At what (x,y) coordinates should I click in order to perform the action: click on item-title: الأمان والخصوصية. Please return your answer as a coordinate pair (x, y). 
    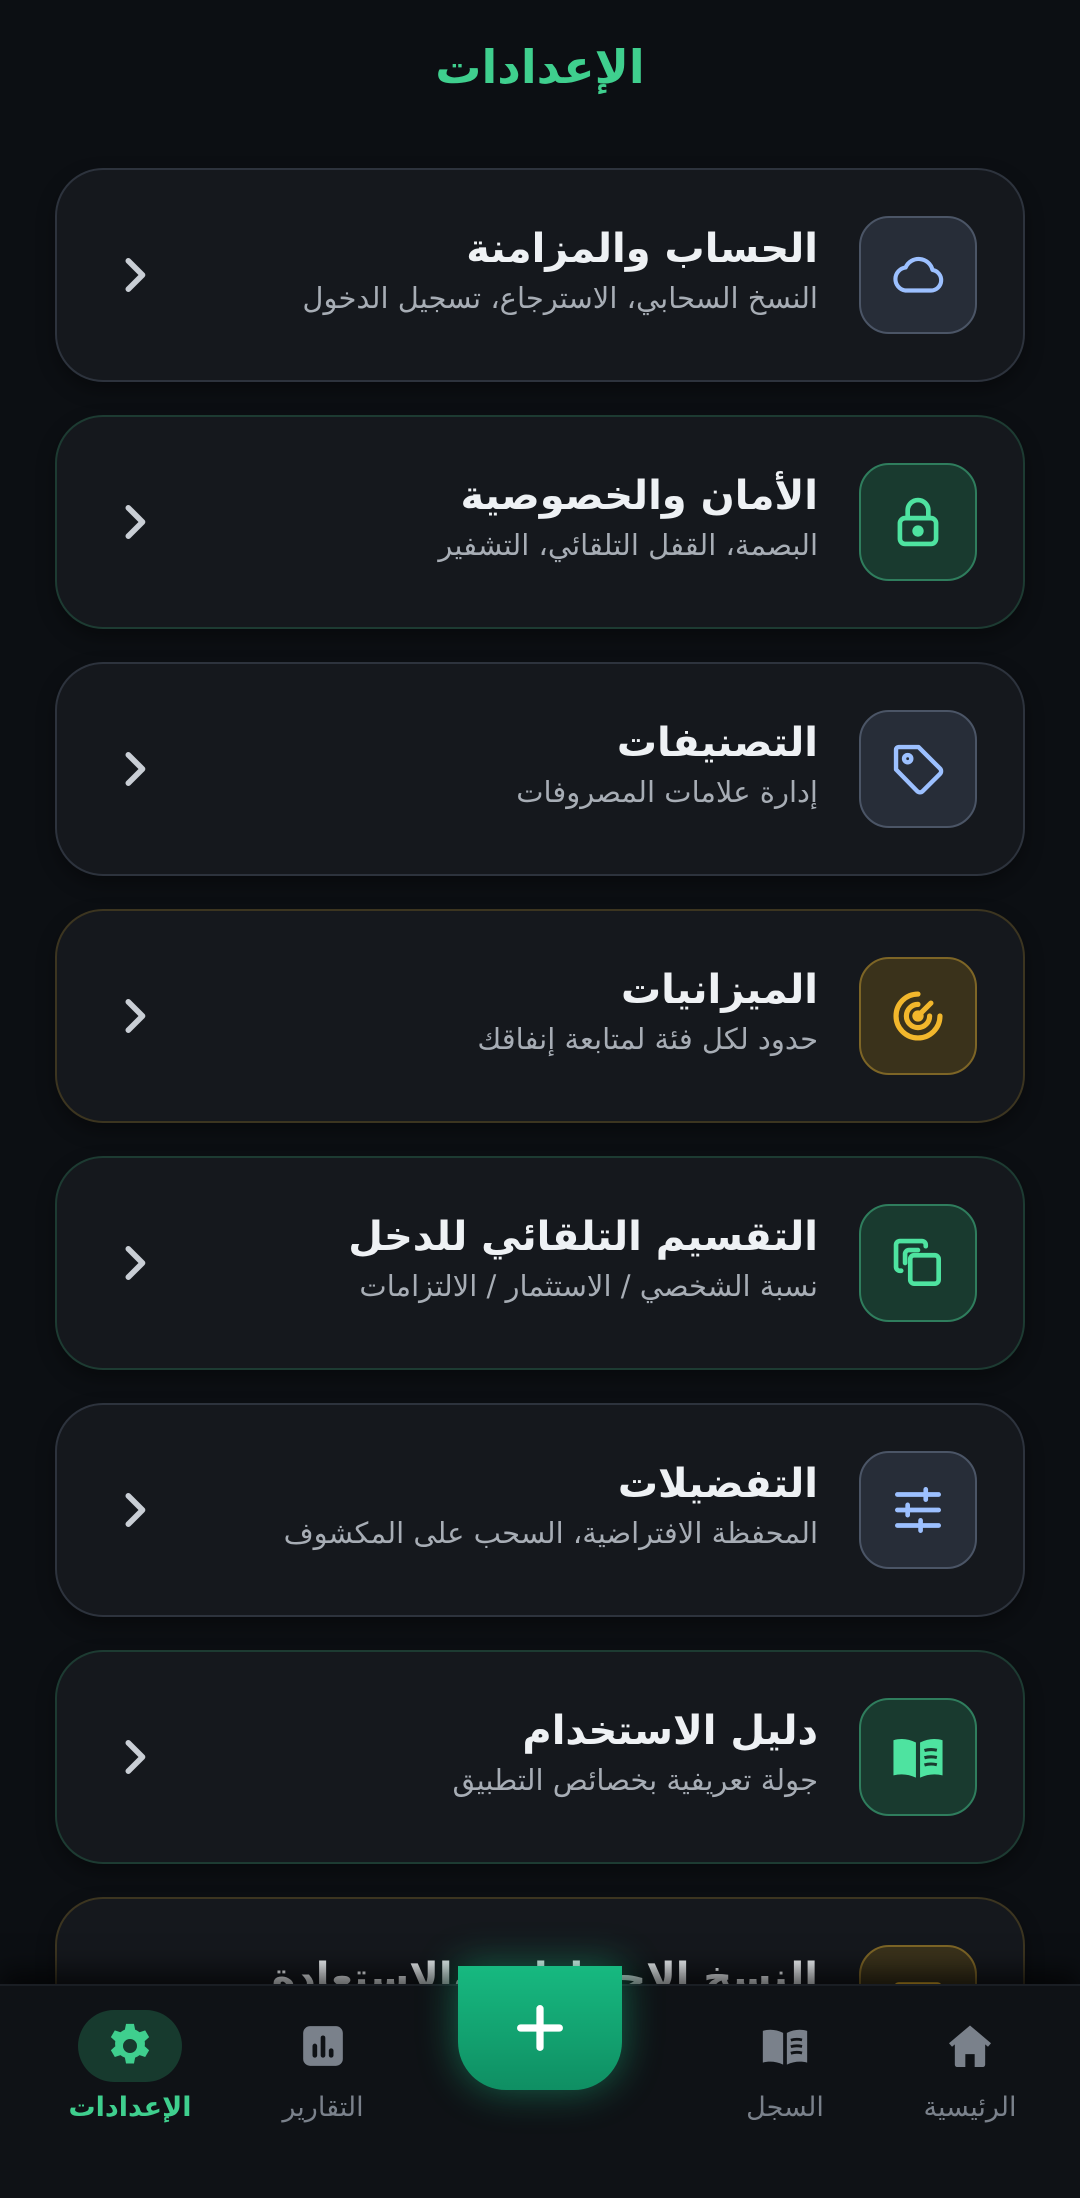
    Looking at the image, I should click on (639, 496).